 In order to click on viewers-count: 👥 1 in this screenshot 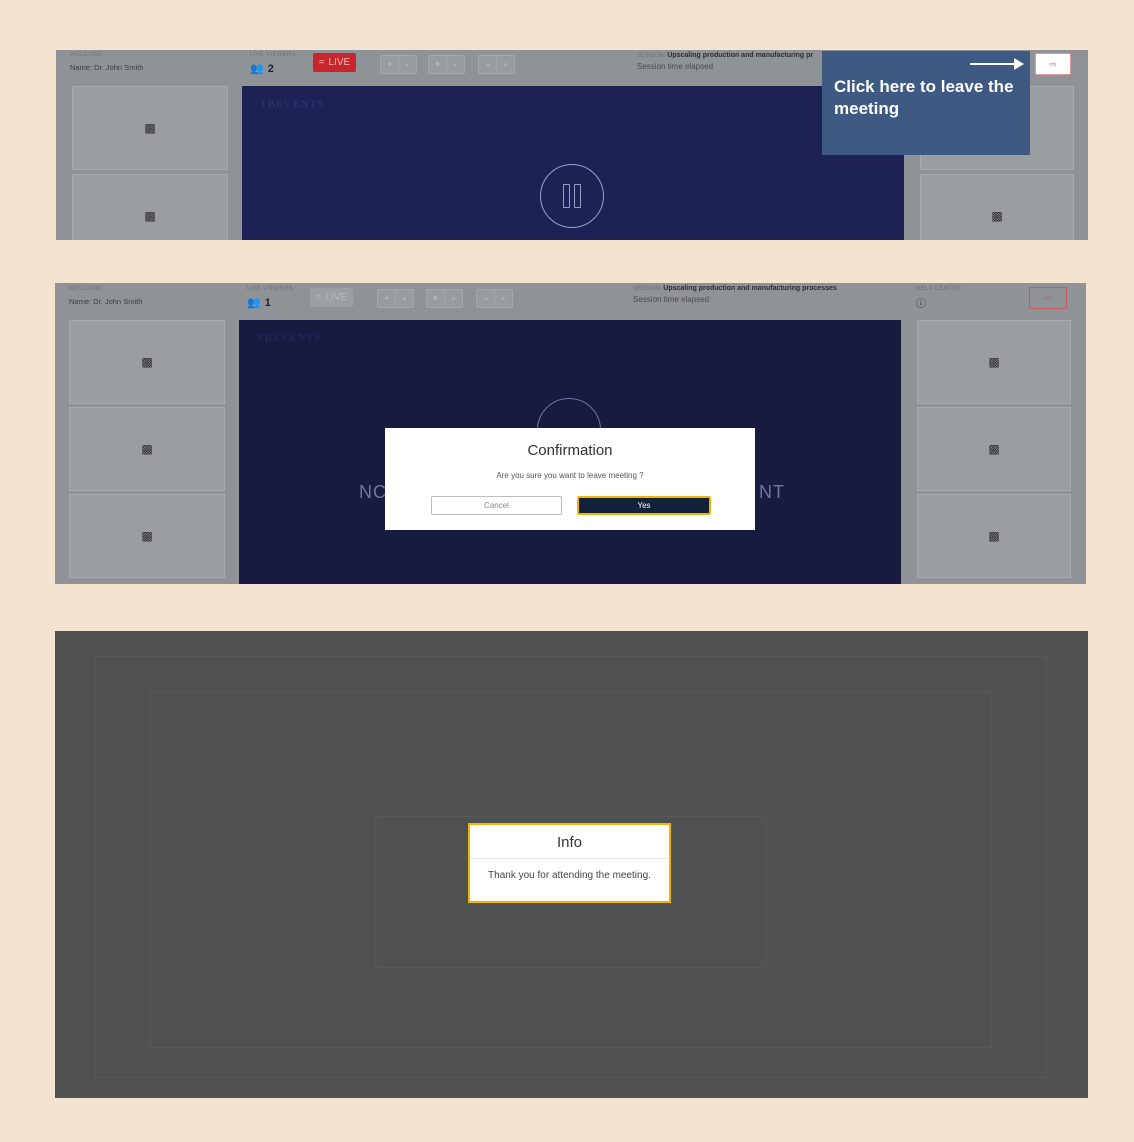, I will do `click(259, 303)`.